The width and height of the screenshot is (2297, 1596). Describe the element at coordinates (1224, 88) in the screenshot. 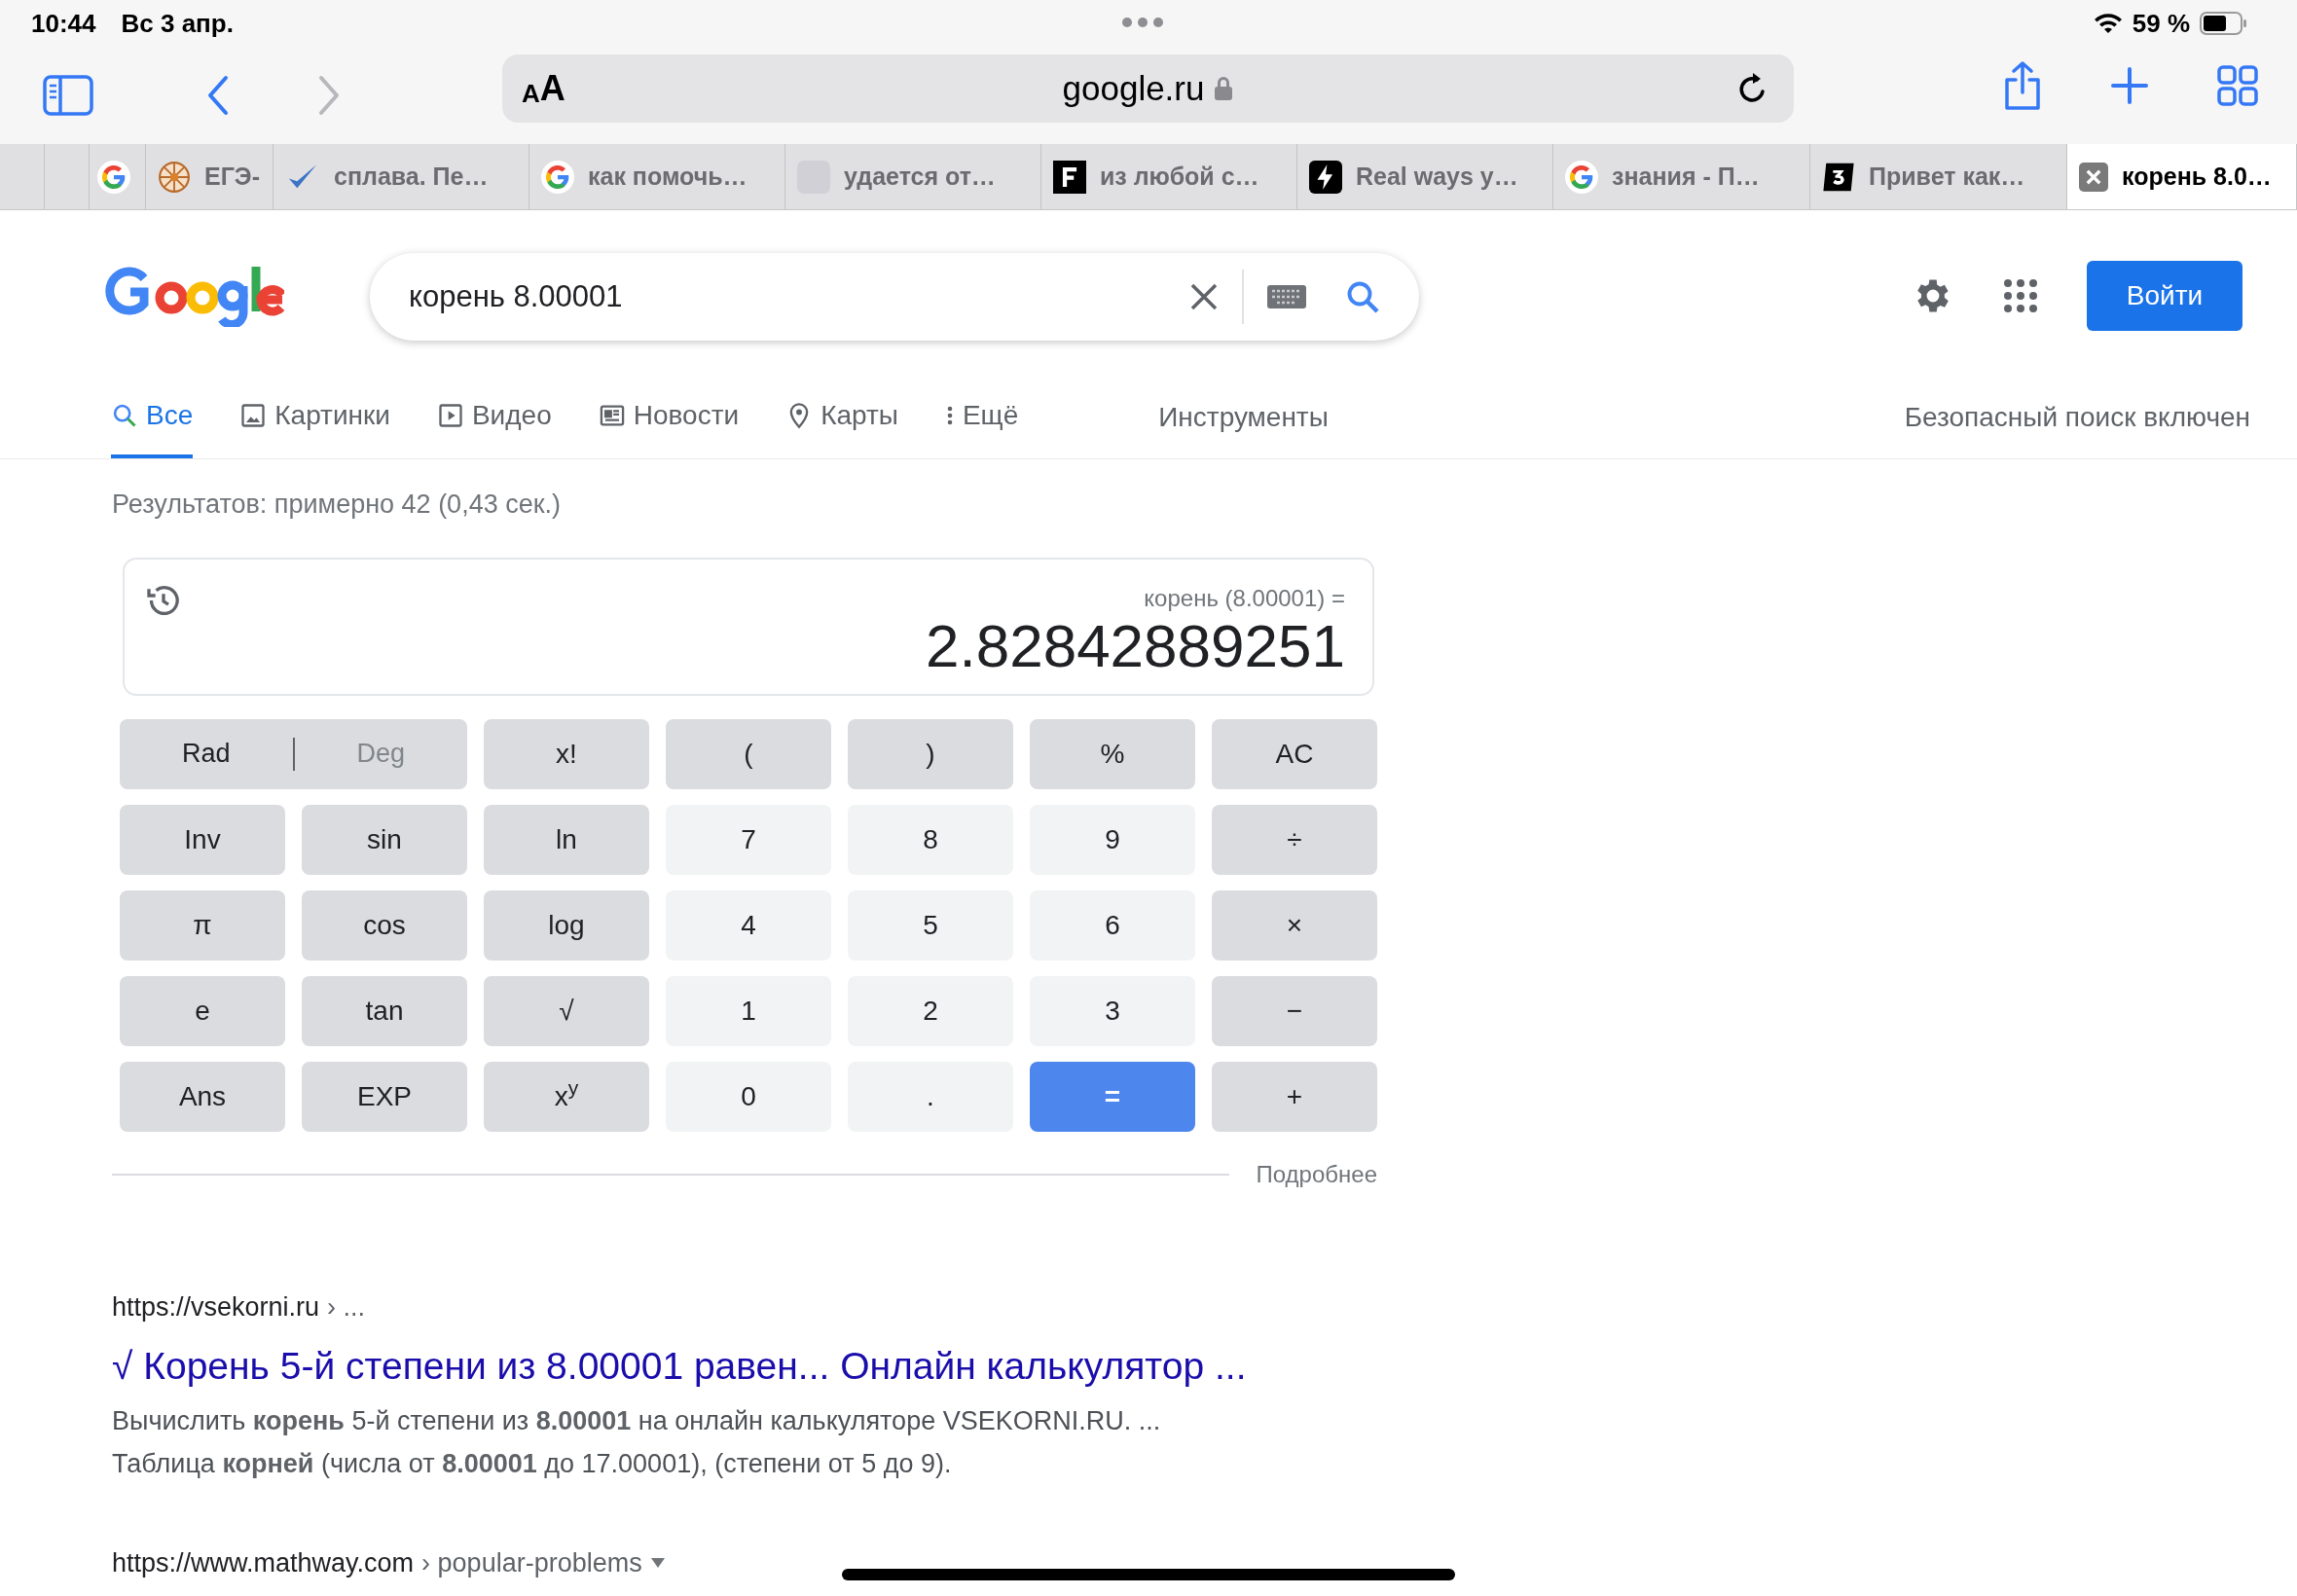

I see `lock-icon` at that location.